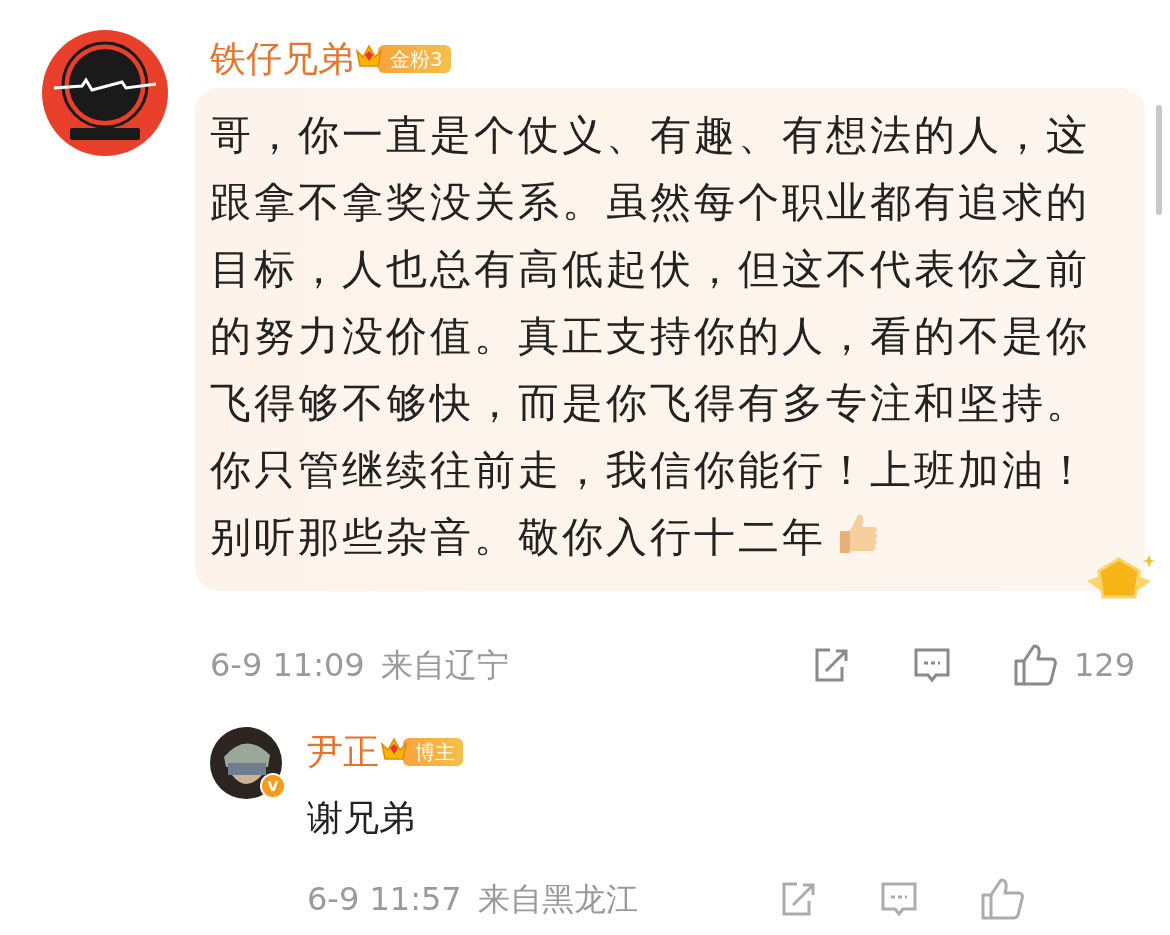 This screenshot has width=1170, height=935. Describe the element at coordinates (384, 899) in the screenshot. I see `reply-time: 6-9 11:57` at that location.